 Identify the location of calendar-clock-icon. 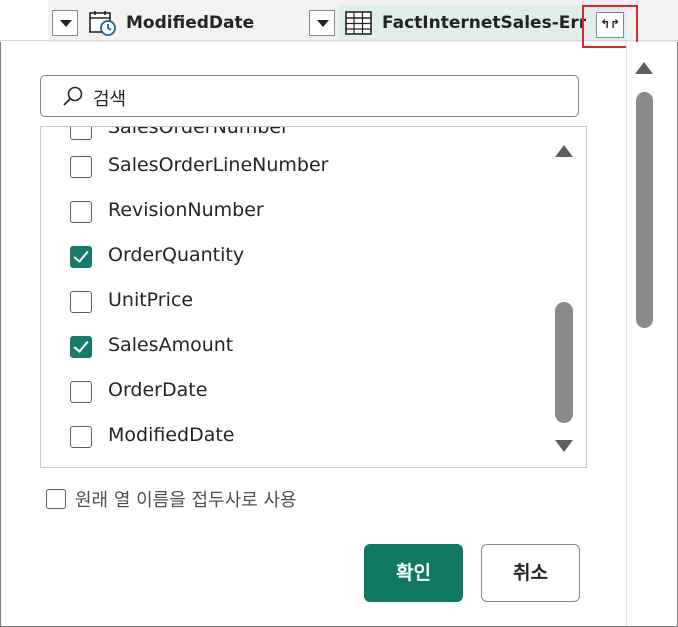
(103, 23).